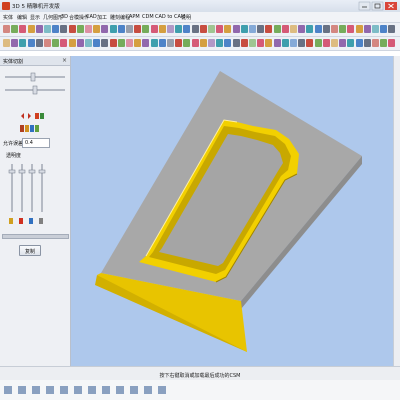  What do you see at coordinates (148, 17) in the screenshot?
I see `menu-item-cdm: CDM` at bounding box center [148, 17].